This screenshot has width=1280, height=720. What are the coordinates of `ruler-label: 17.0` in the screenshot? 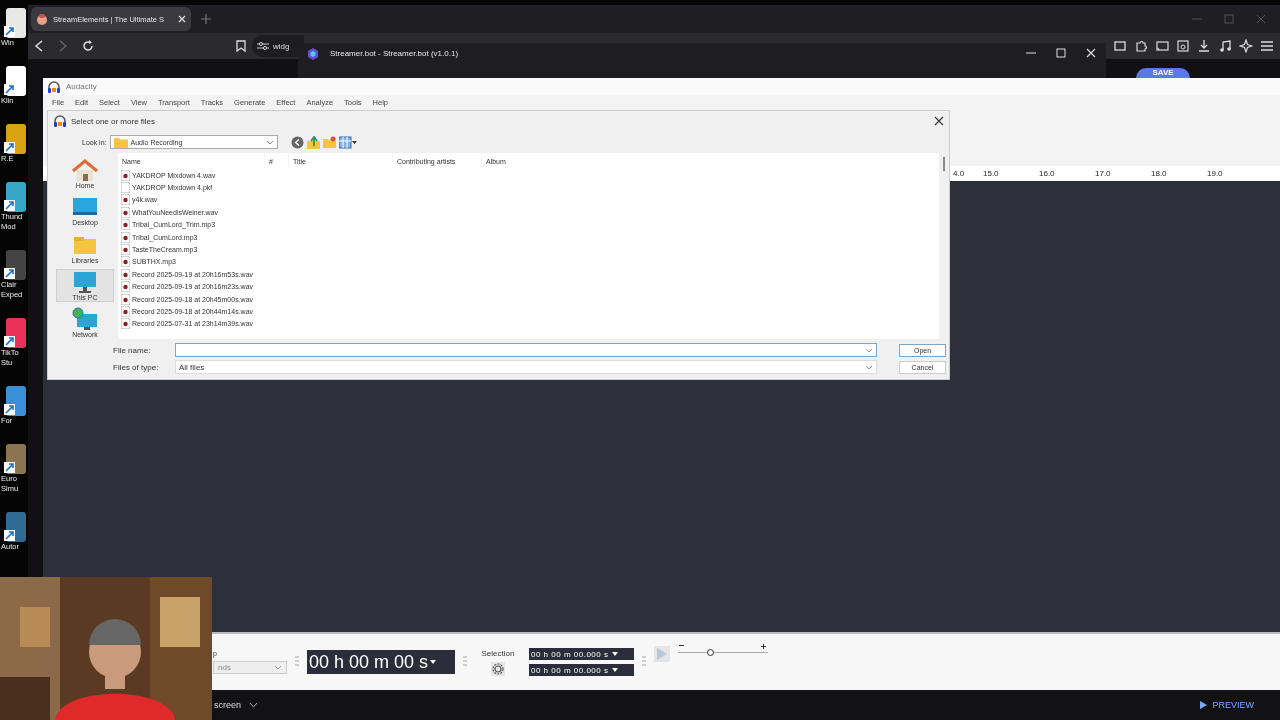 It's located at (1103, 173).